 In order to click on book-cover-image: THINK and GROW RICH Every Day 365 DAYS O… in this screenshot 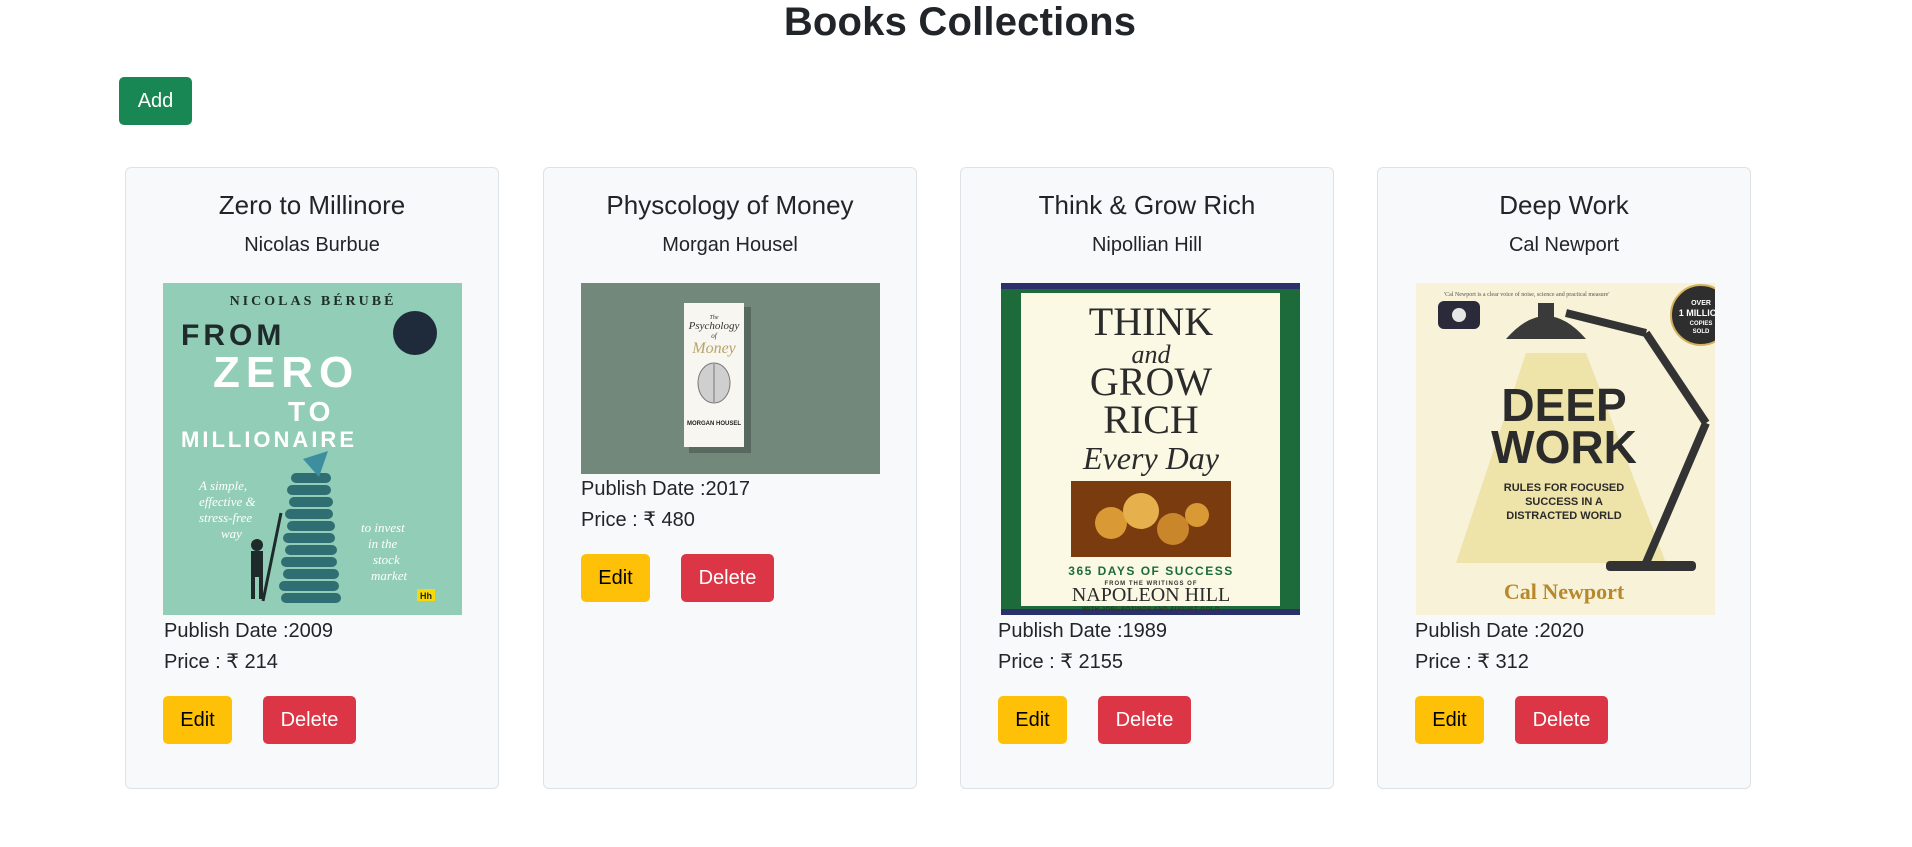, I will do `click(1150, 449)`.